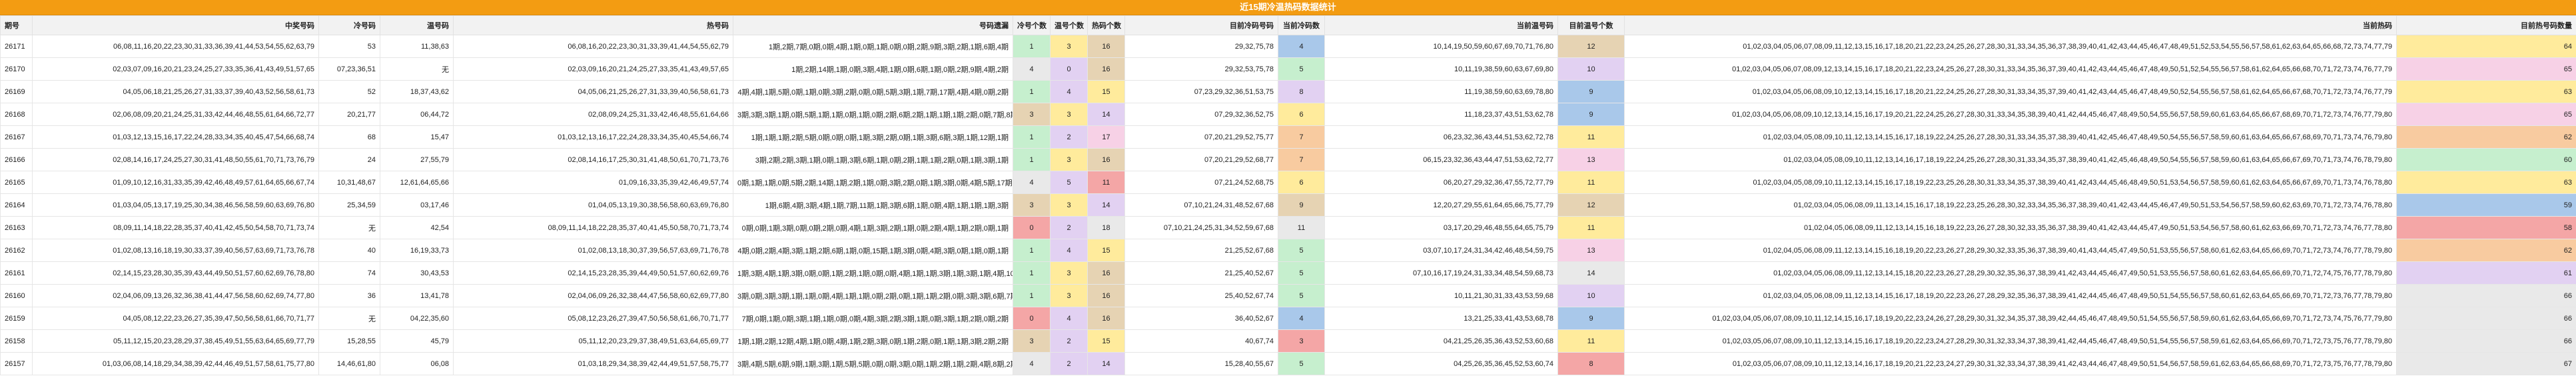 This screenshot has width=2576, height=382. Describe the element at coordinates (1069, 182) in the screenshot. I see `cell-warm-count: 5` at that location.